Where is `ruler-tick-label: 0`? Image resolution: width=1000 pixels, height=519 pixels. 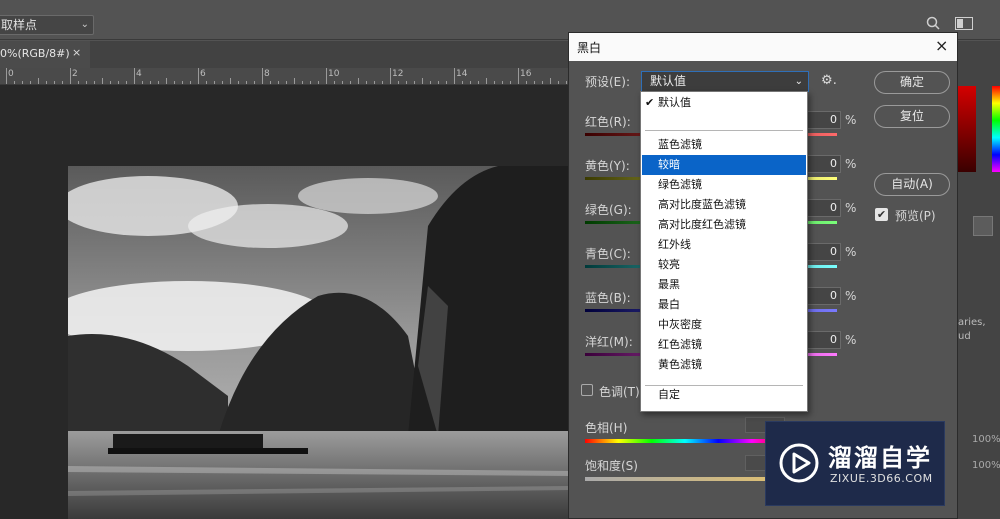 ruler-tick-label: 0 is located at coordinates (11, 74).